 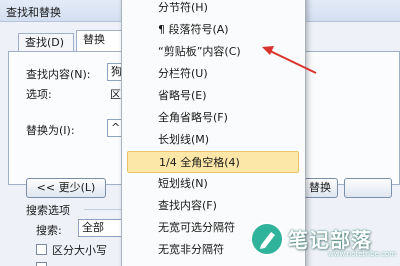 I want to click on dialog-title: 查找和替换, so click(x=33, y=12).